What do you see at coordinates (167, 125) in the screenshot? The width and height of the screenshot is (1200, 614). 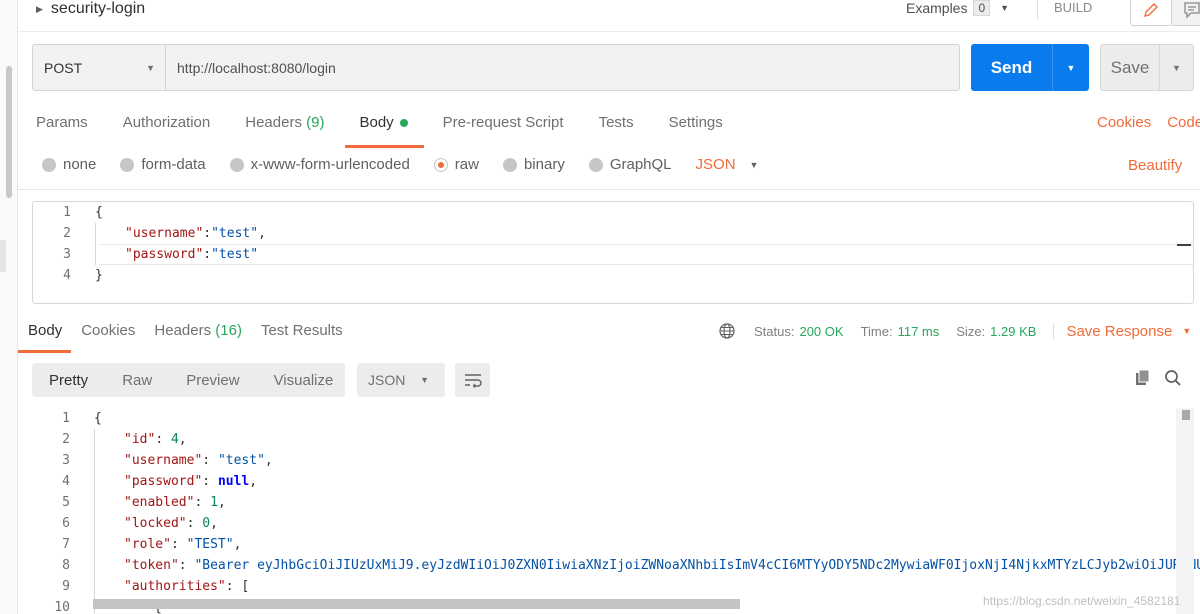 I see `tab-authorization: Authorization` at bounding box center [167, 125].